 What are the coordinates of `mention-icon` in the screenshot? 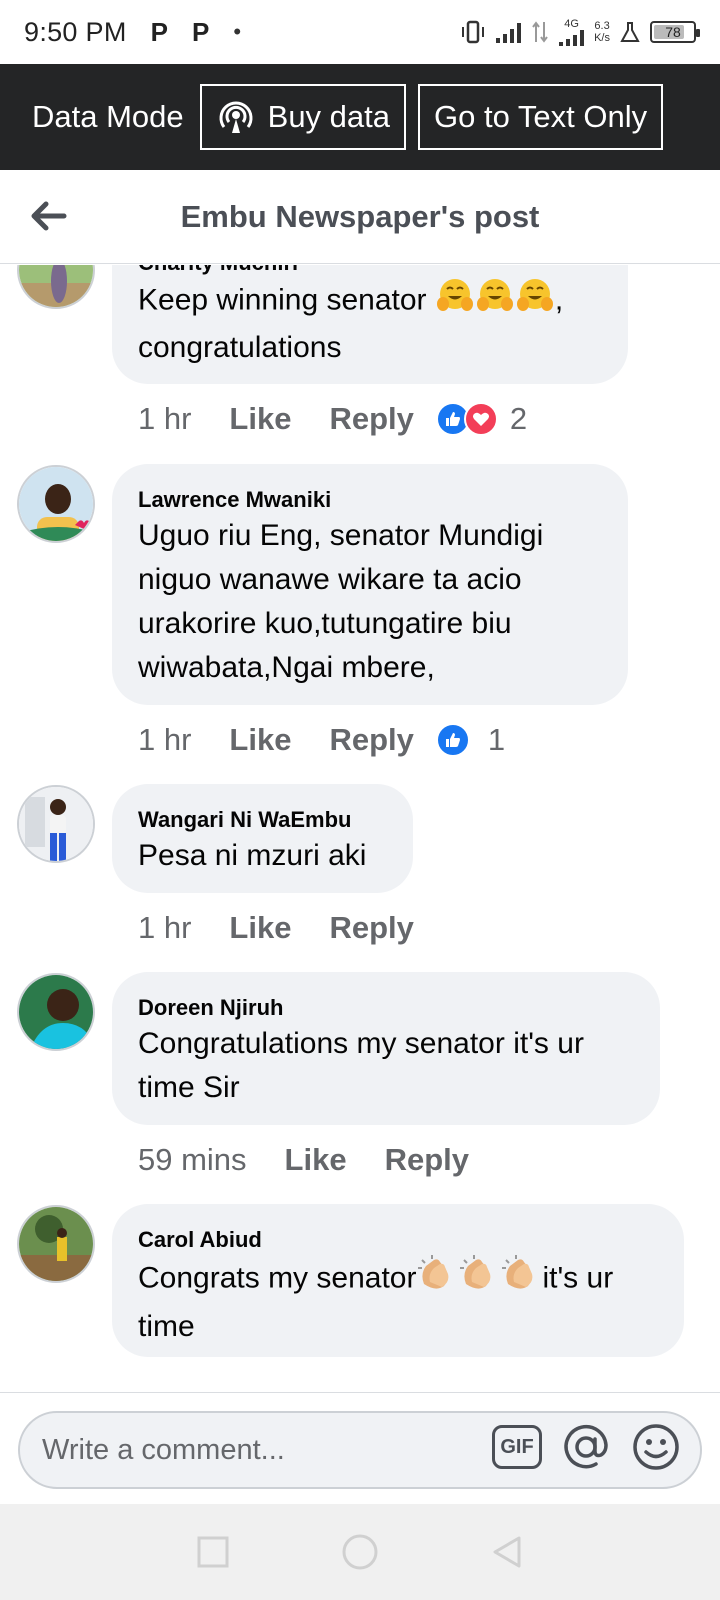 It's located at (586, 1447).